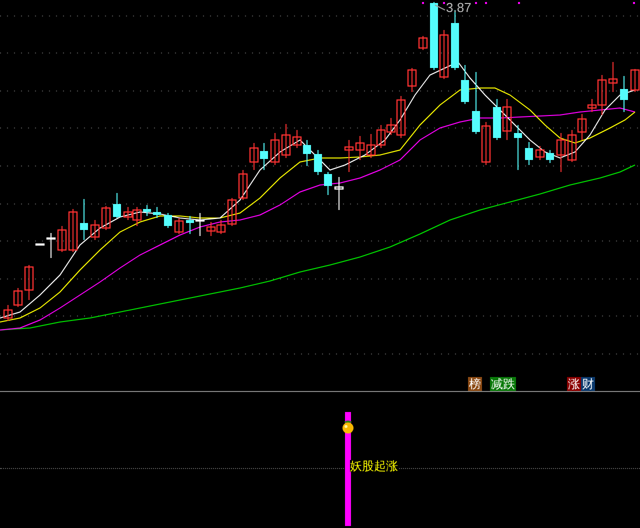  I want to click on fruit-icon, so click(348, 426).